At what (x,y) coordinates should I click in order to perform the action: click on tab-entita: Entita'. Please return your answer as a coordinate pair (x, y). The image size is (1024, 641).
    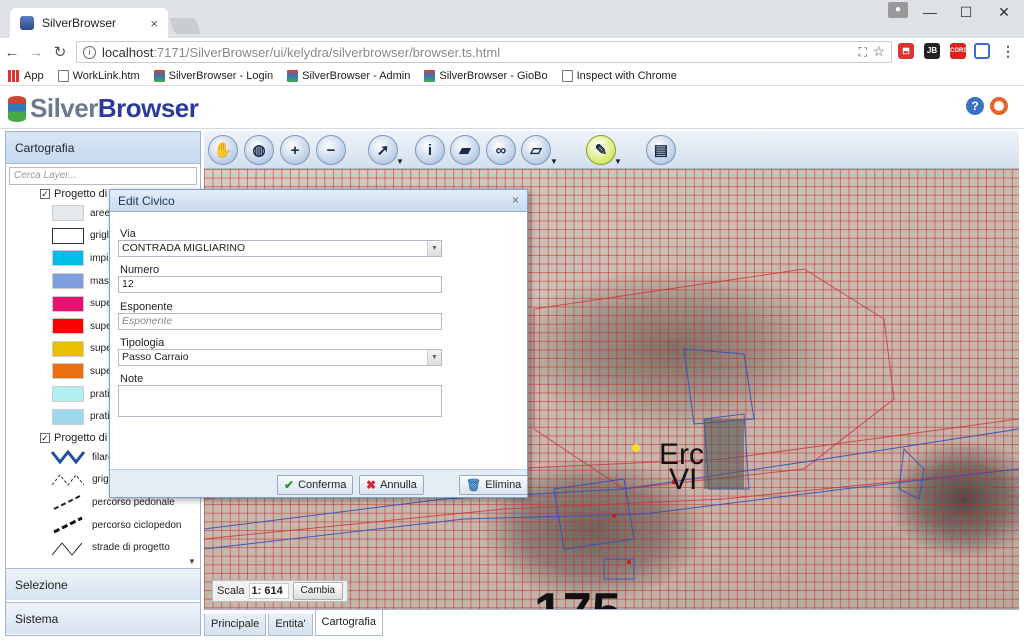
    Looking at the image, I should click on (290, 625).